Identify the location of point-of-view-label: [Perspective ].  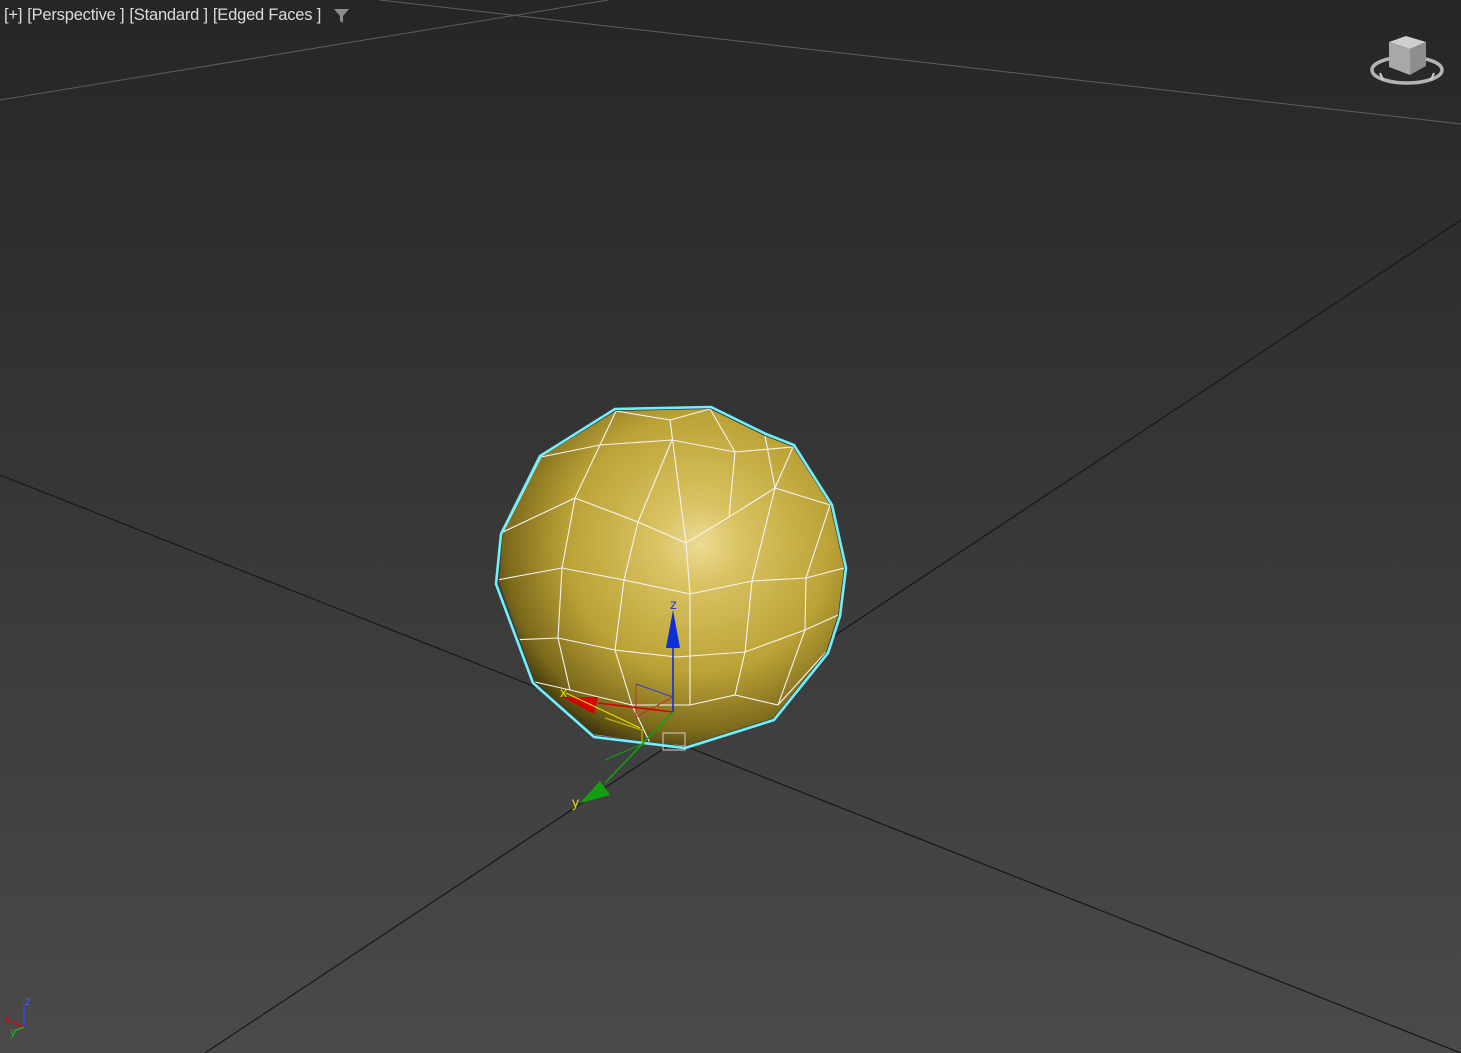
(75, 15).